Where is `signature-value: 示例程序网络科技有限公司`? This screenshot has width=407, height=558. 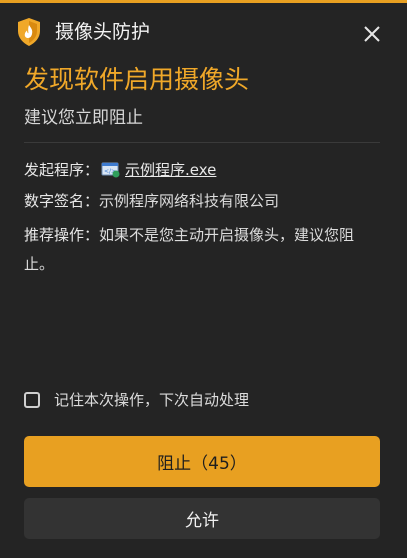
signature-value: 示例程序网络科技有限公司 is located at coordinates (189, 201).